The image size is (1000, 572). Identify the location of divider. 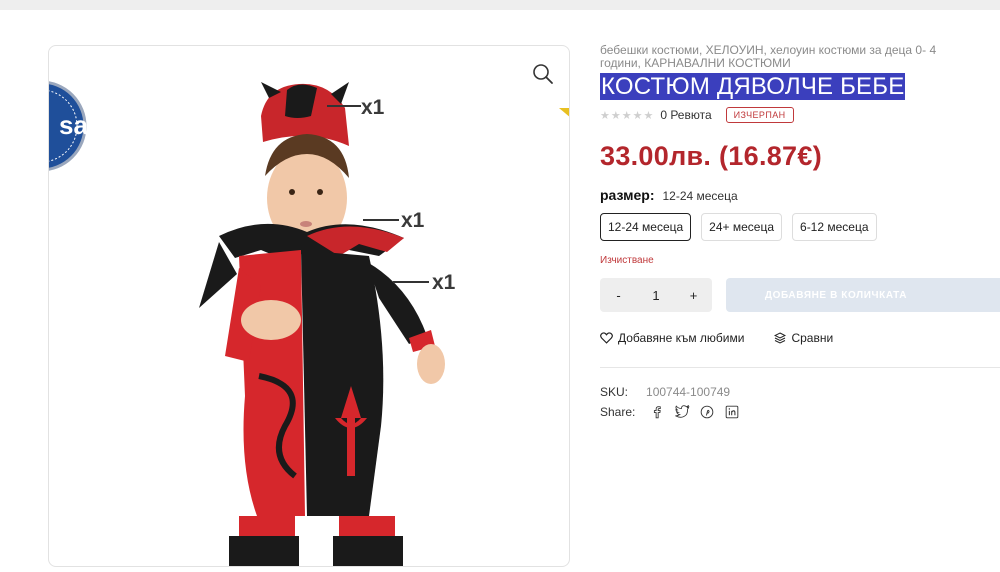
(800, 367).